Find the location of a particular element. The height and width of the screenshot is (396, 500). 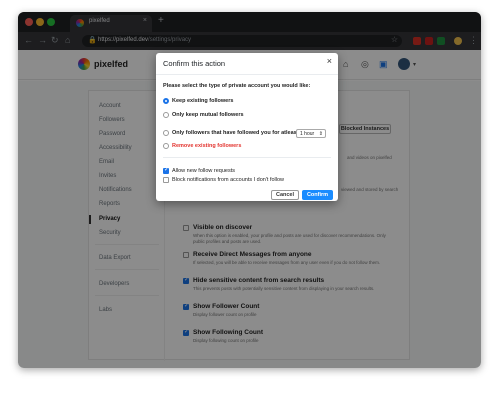

followed-for-duration-radio is located at coordinates (166, 133).